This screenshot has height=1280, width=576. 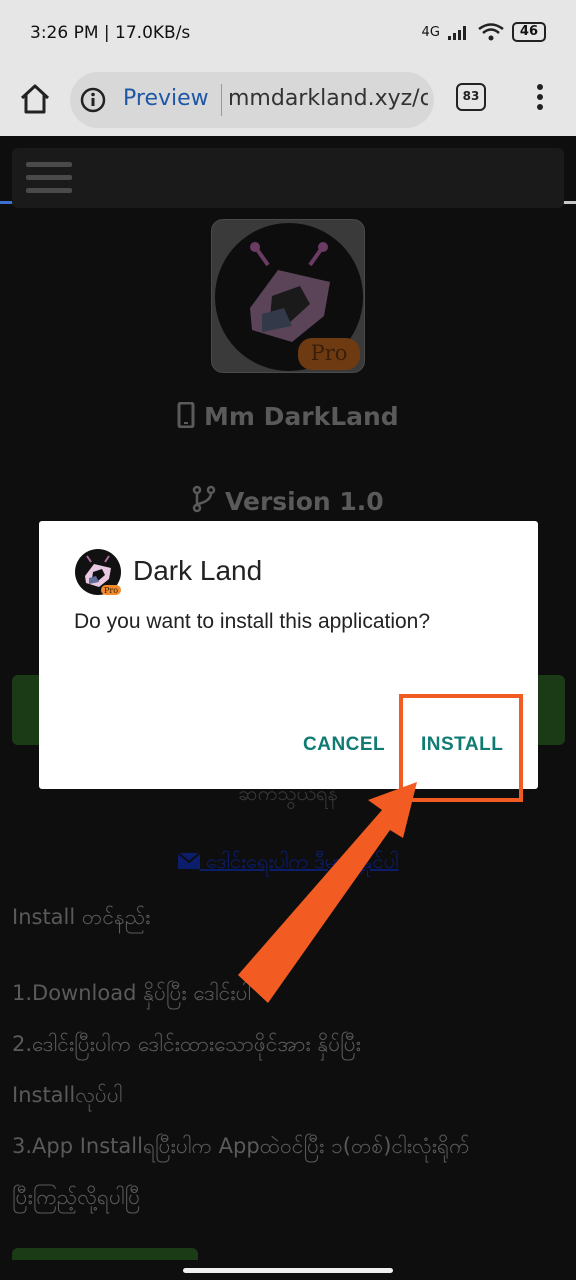 I want to click on gesture-nav-handle, so click(x=288, y=1270).